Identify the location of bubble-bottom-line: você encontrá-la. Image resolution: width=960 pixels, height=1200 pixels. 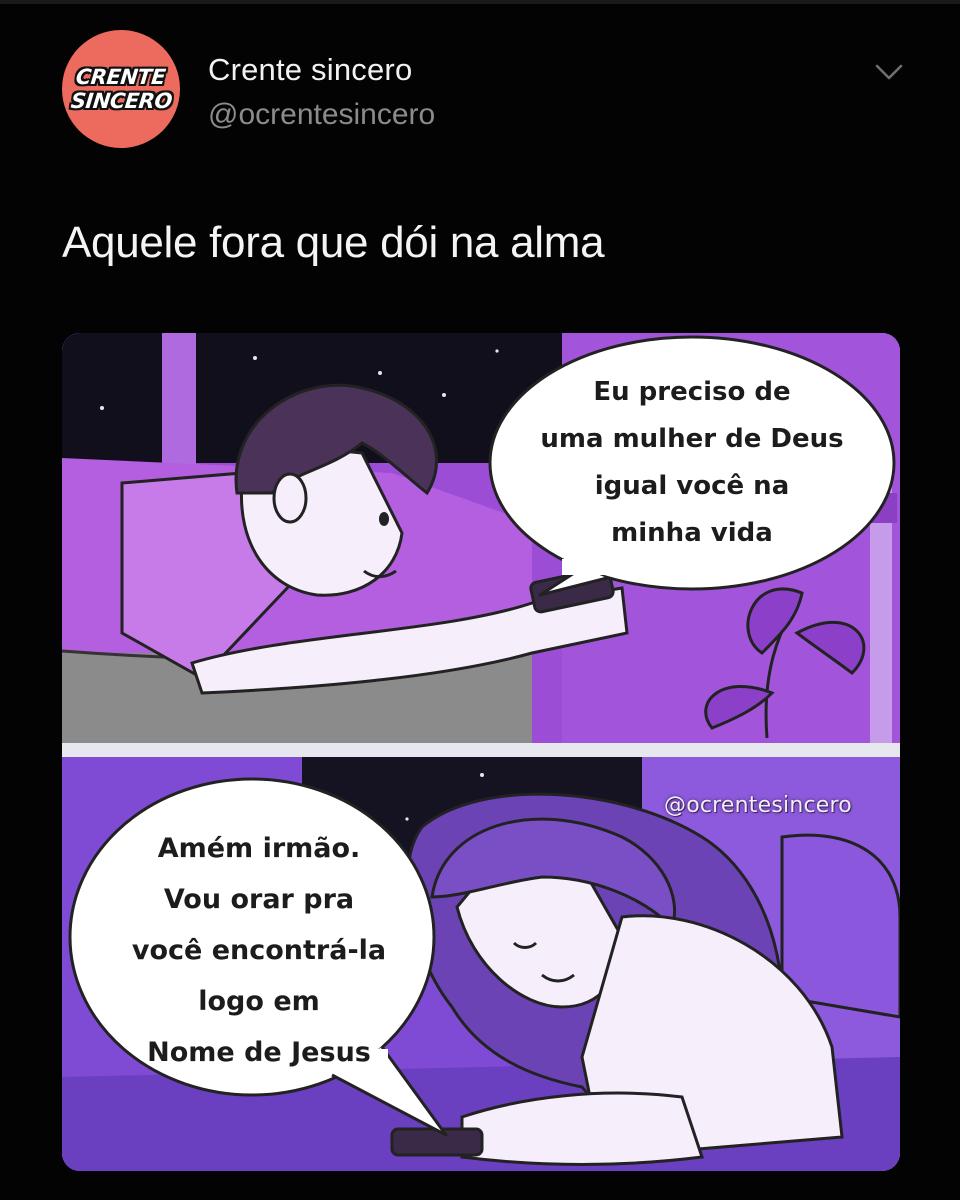
(259, 950).